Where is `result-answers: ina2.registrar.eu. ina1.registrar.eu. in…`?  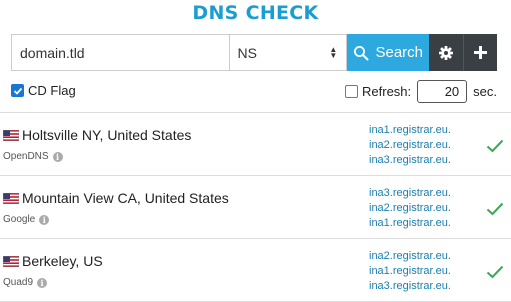
result-answers: ina2.registrar.eu. ina1.registrar.eu. in… is located at coordinates (410, 271).